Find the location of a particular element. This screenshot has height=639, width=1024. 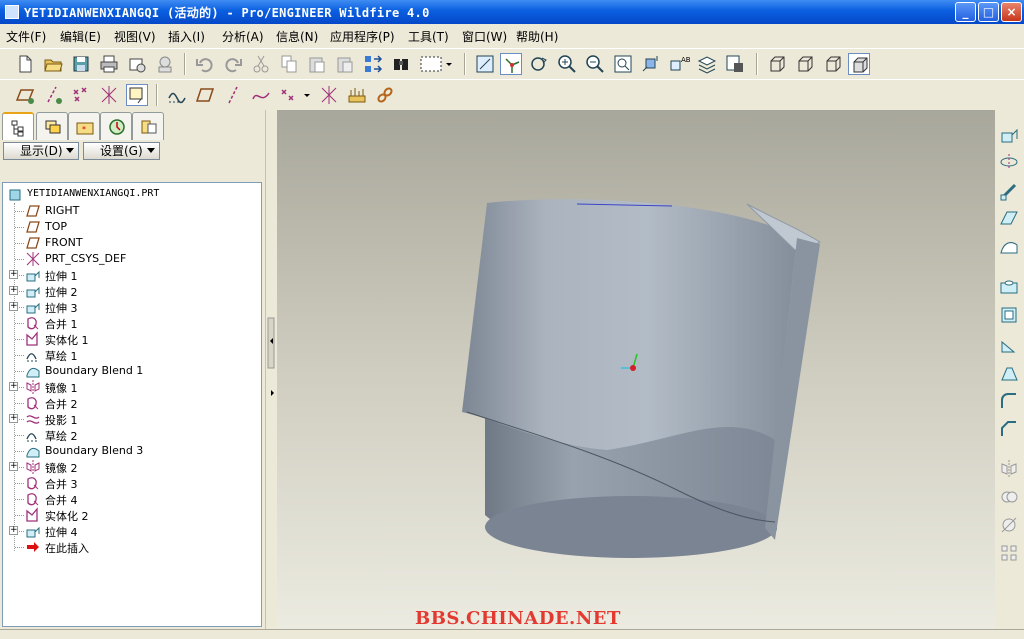

reorient-icon is located at coordinates (651, 64).